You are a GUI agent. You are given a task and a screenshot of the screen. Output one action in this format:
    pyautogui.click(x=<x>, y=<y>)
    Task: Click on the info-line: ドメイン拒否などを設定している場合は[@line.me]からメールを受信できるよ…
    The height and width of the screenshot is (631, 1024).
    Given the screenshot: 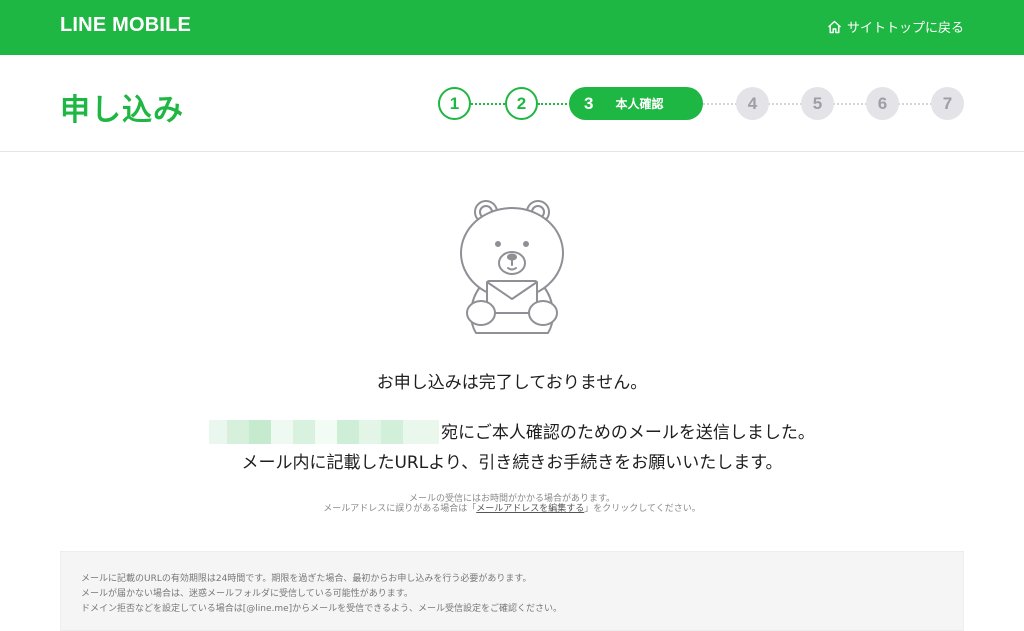 What is the action you would take?
    pyautogui.click(x=321, y=609)
    